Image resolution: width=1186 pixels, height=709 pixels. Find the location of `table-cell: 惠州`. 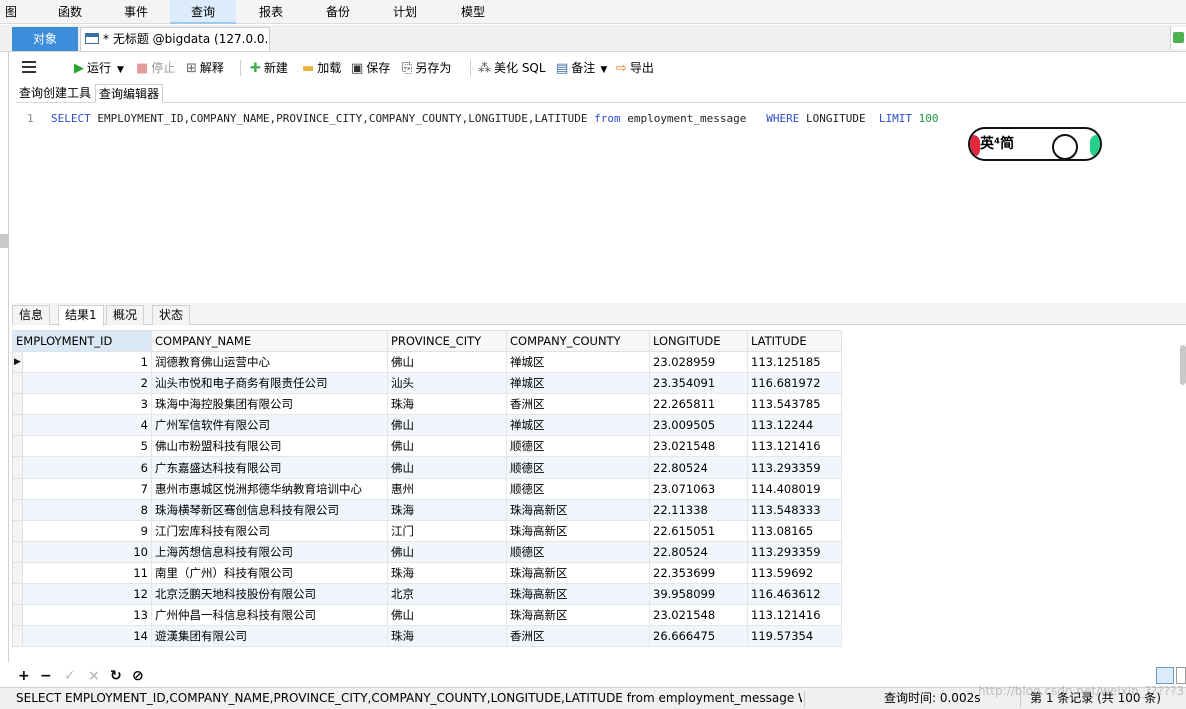

table-cell: 惠州 is located at coordinates (447, 488).